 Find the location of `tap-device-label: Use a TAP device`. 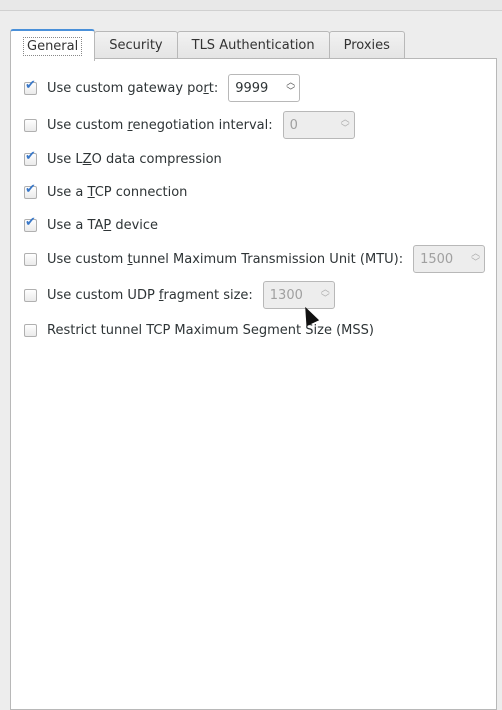

tap-device-label: Use a TAP device is located at coordinates (102, 225).